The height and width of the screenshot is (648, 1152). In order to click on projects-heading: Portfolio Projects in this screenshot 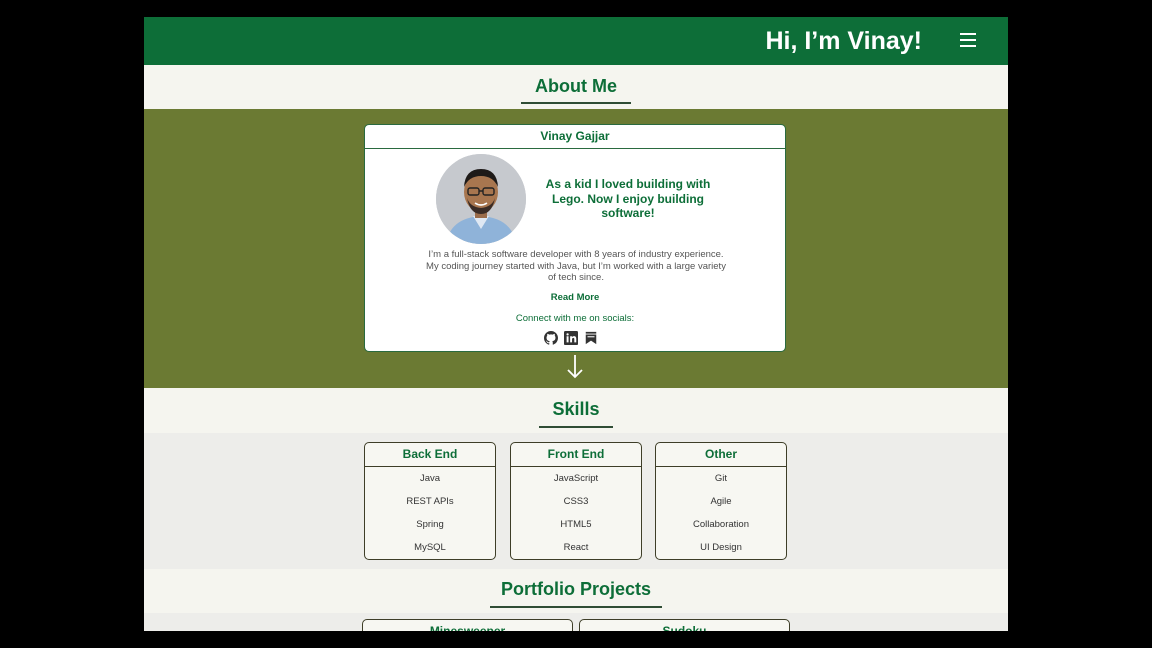, I will do `click(576, 589)`.